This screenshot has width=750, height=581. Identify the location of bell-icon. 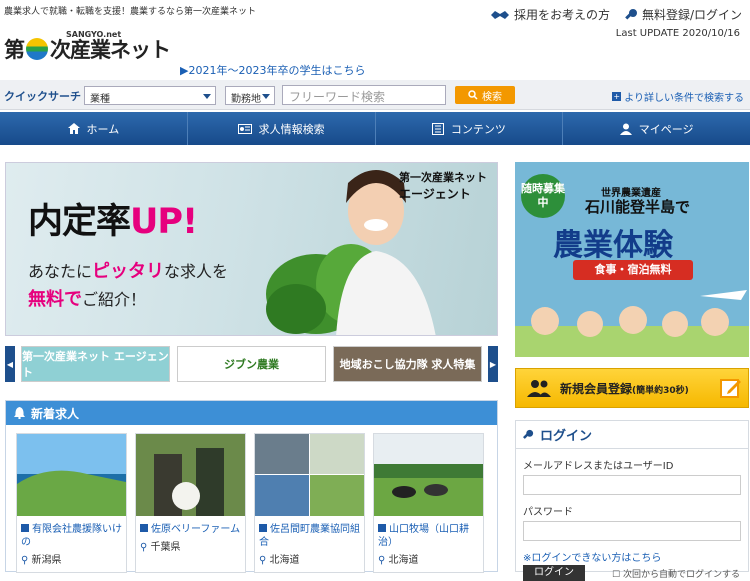
(19, 413).